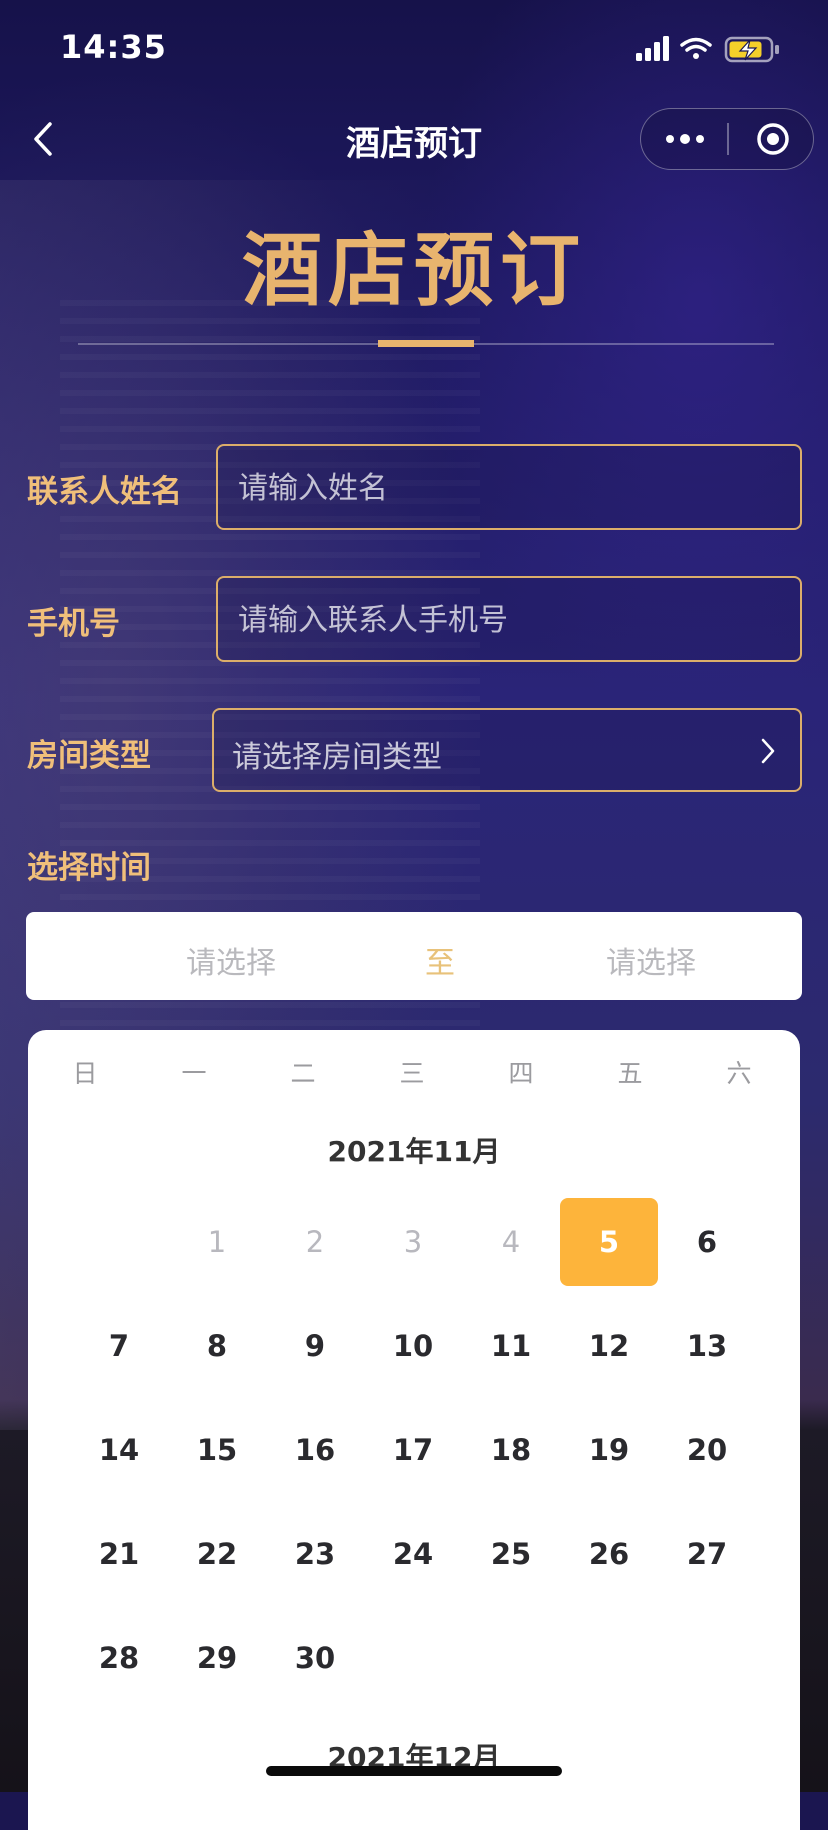 This screenshot has height=1830, width=828. Describe the element at coordinates (89, 756) in the screenshot. I see `room-type-label: 房间类型` at that location.